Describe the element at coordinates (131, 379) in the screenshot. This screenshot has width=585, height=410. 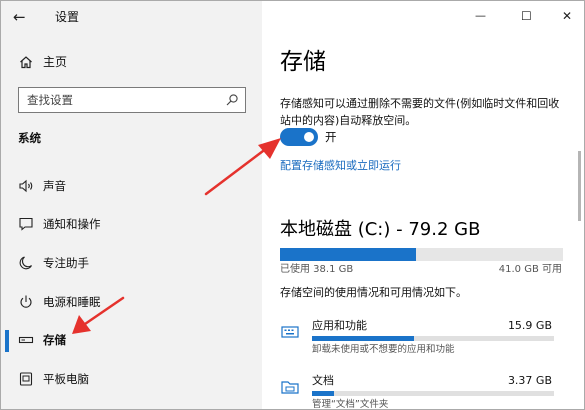
I see `sidebar-item-tablet: 平板电脑` at that location.